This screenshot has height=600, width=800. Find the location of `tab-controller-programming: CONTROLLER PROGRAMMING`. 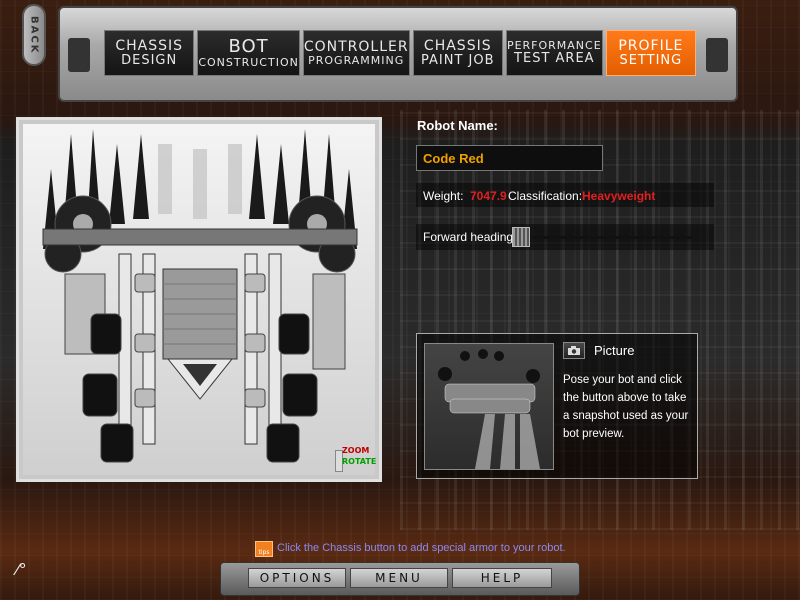

tab-controller-programming: CONTROLLER PROGRAMMING is located at coordinates (356, 53).